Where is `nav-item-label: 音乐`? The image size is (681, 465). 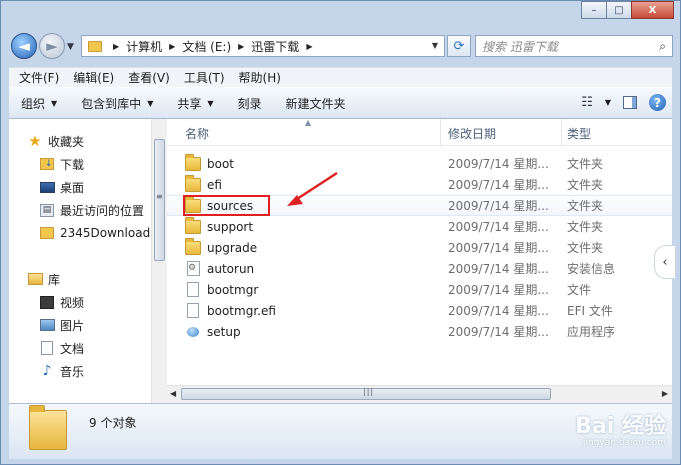 nav-item-label: 音乐 is located at coordinates (72, 371).